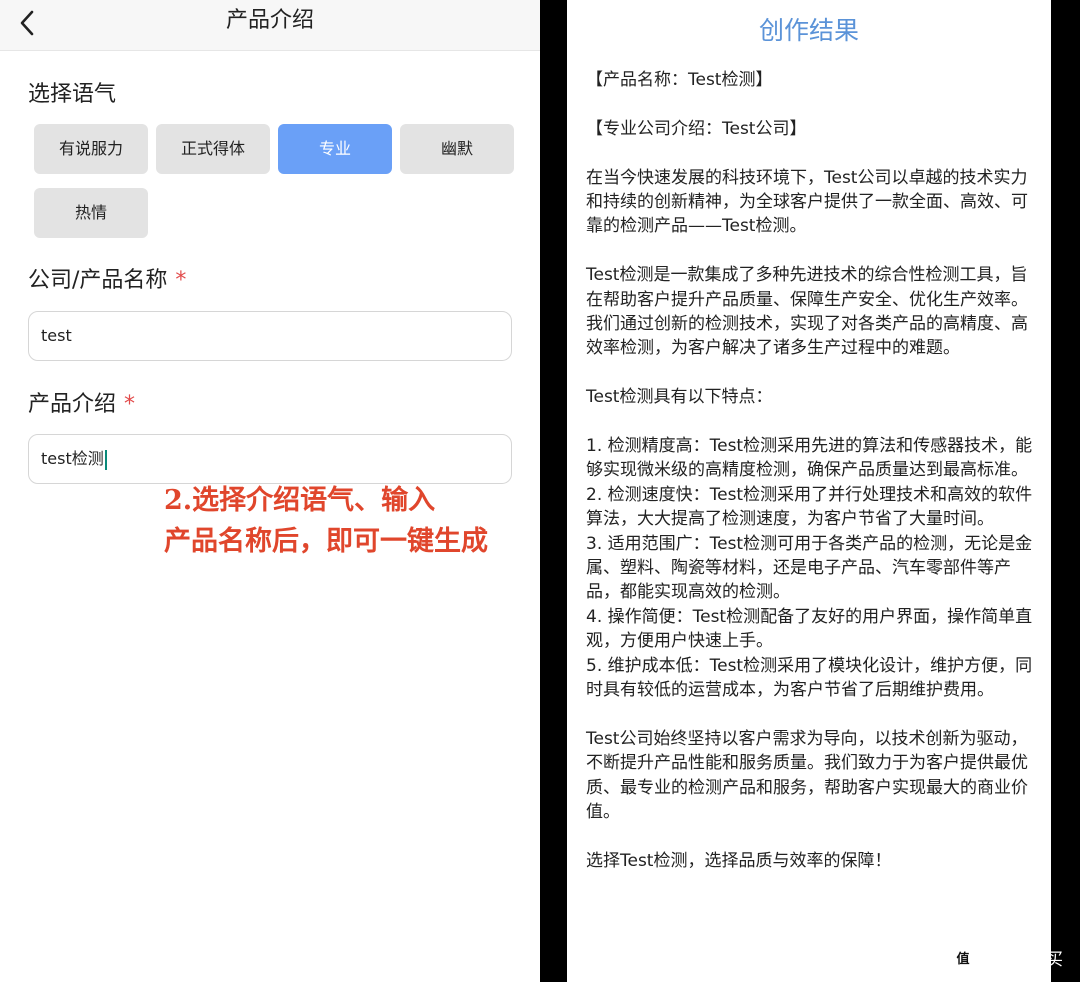 This screenshot has height=982, width=1080. Describe the element at coordinates (105, 459) in the screenshot. I see `text-caret` at that location.